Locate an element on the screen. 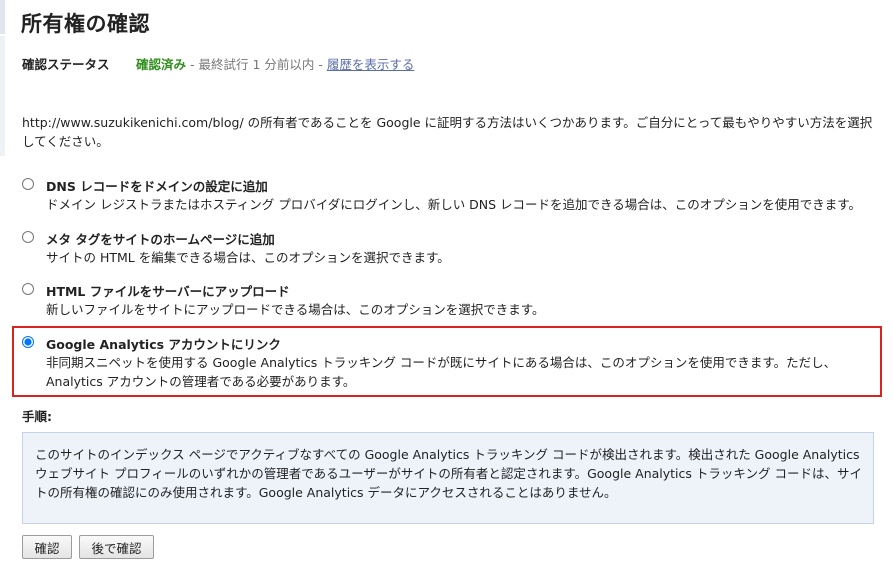 This screenshot has height=572, width=893. radio-html-file is located at coordinates (28, 289).